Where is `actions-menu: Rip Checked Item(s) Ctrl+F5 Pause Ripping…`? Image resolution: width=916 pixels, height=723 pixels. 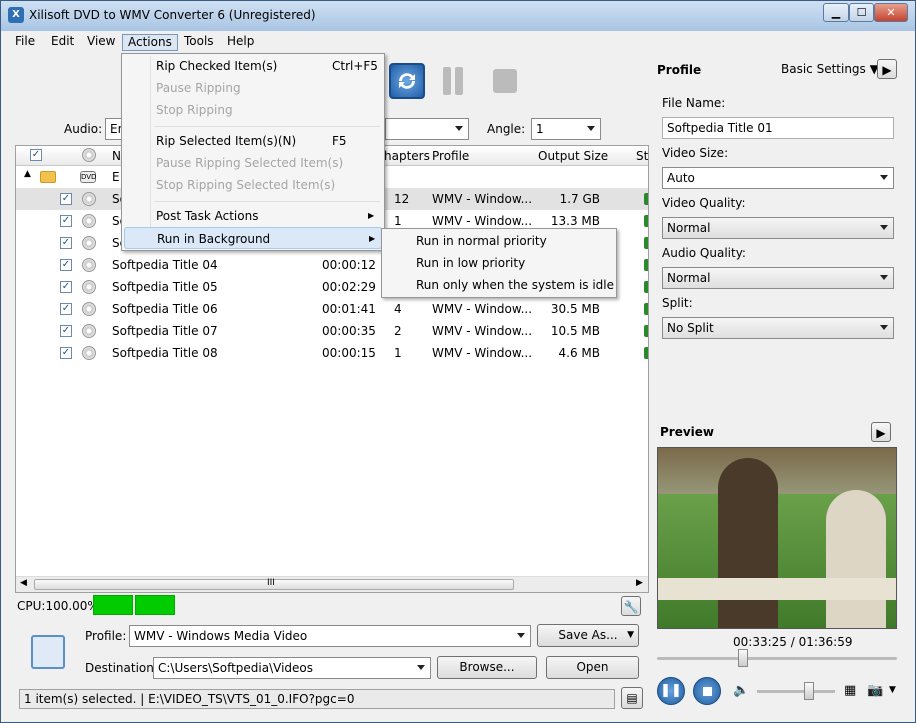 actions-menu: Rip Checked Item(s) Ctrl+F5 Pause Ripping… is located at coordinates (253, 152).